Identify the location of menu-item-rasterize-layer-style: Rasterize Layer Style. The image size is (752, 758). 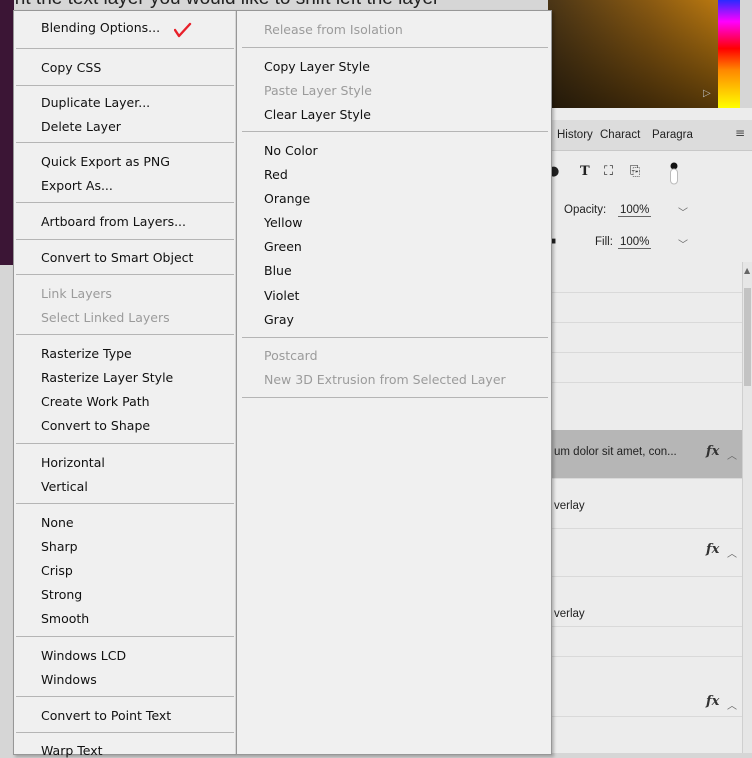
(107, 377).